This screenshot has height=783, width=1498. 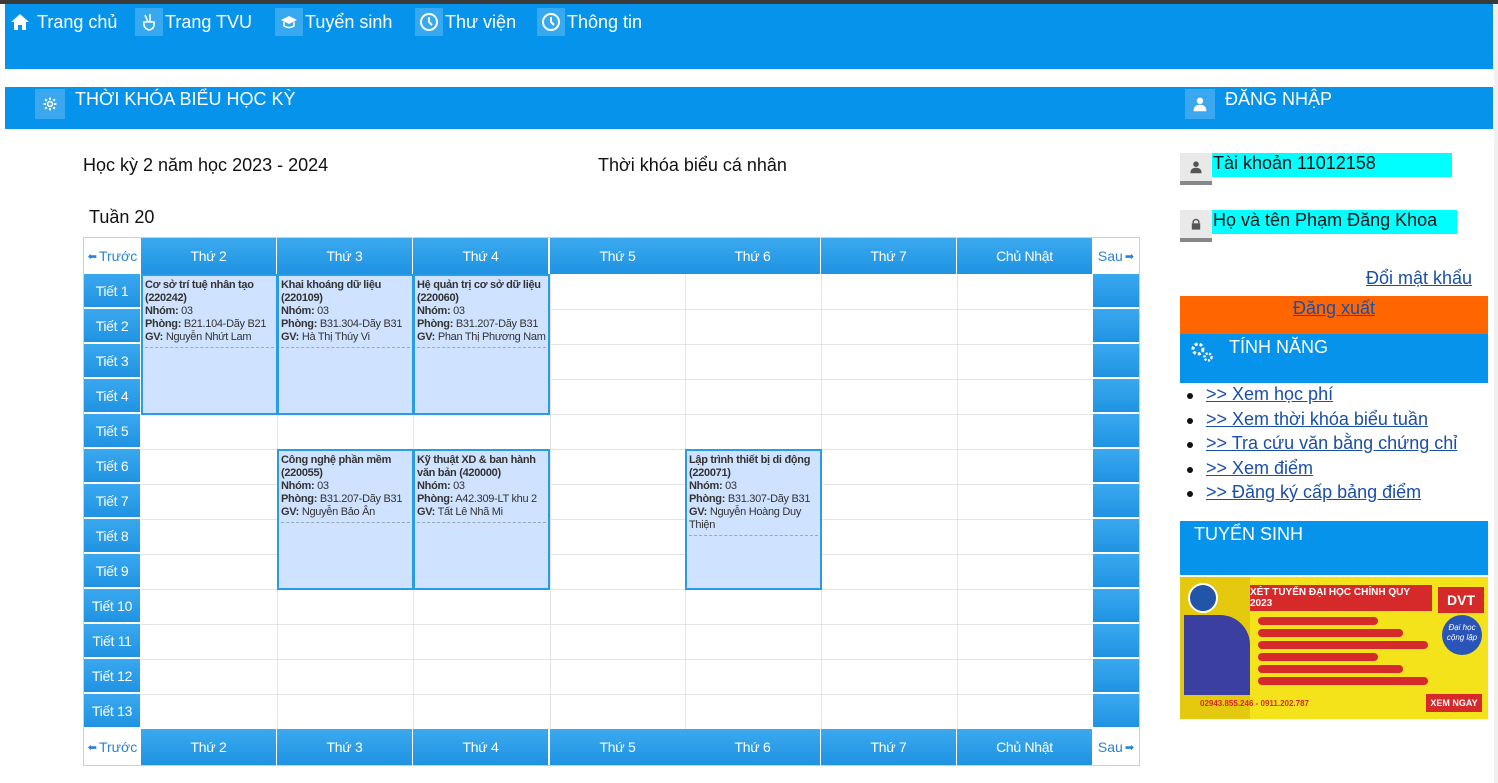 I want to click on period-label: Tiết 6, so click(x=112, y=466).